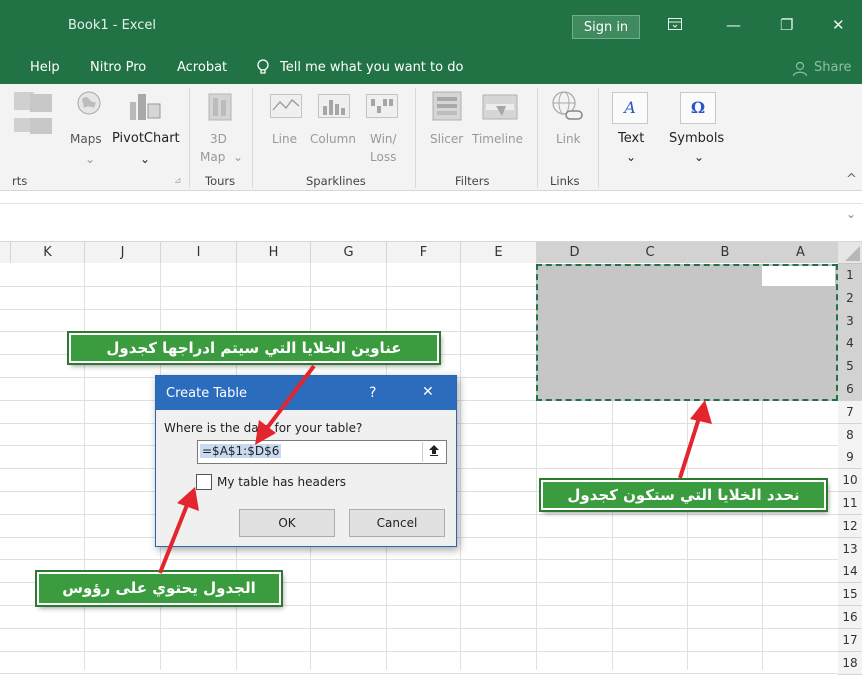  I want to click on arrow-to-checkbox, so click(173, 539).